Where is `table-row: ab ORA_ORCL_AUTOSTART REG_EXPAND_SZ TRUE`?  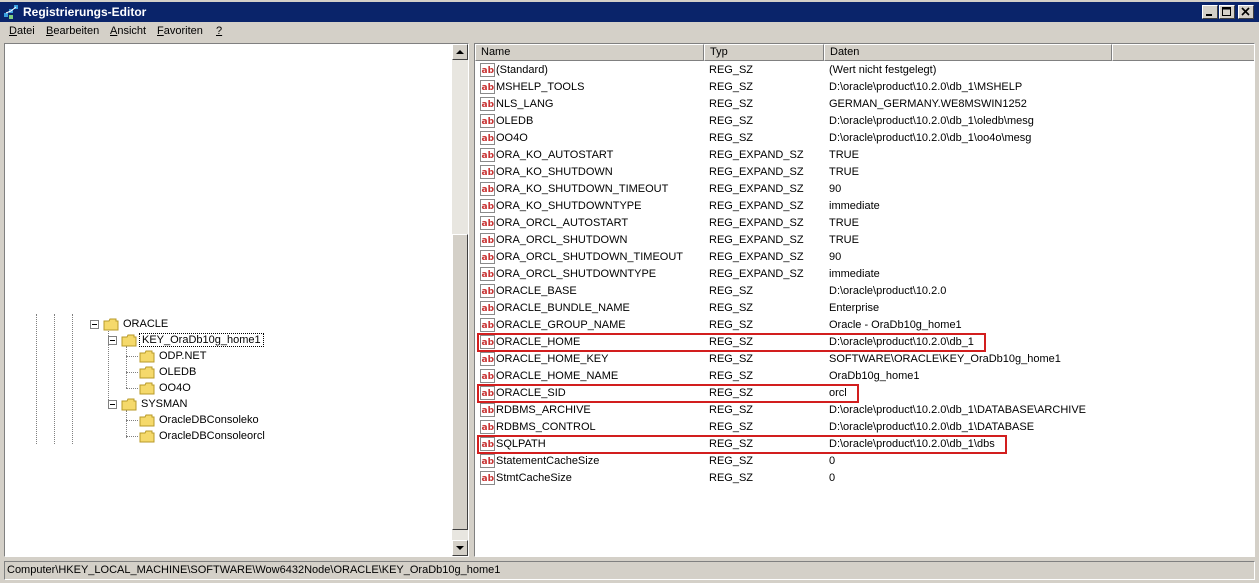 table-row: ab ORA_ORCL_AUTOSTART REG_EXPAND_SZ TRUE is located at coordinates (855, 223).